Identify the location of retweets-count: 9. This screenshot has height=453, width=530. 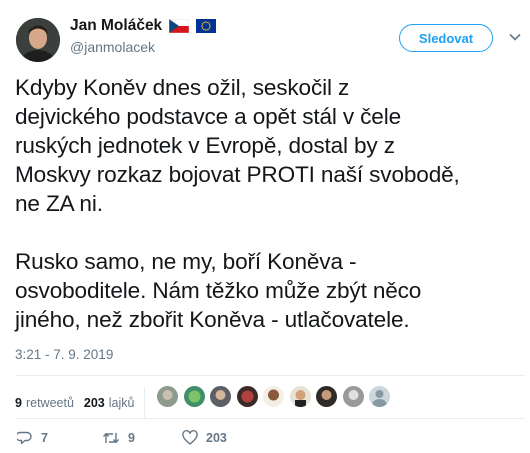
(18, 403).